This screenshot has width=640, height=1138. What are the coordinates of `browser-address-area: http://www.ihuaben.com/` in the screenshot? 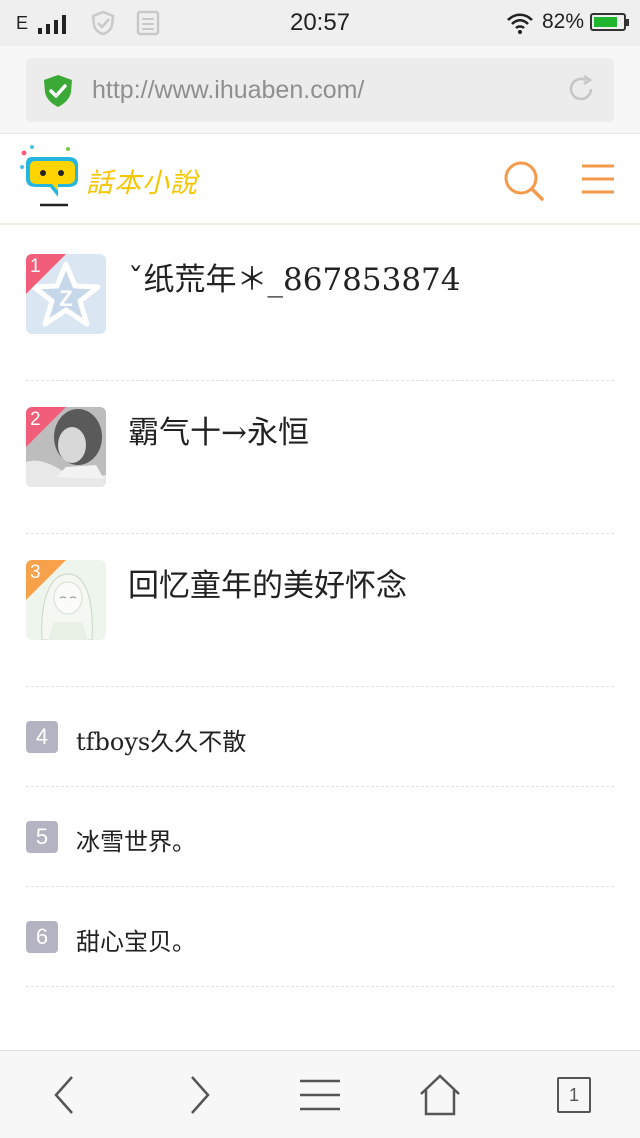 It's located at (320, 90).